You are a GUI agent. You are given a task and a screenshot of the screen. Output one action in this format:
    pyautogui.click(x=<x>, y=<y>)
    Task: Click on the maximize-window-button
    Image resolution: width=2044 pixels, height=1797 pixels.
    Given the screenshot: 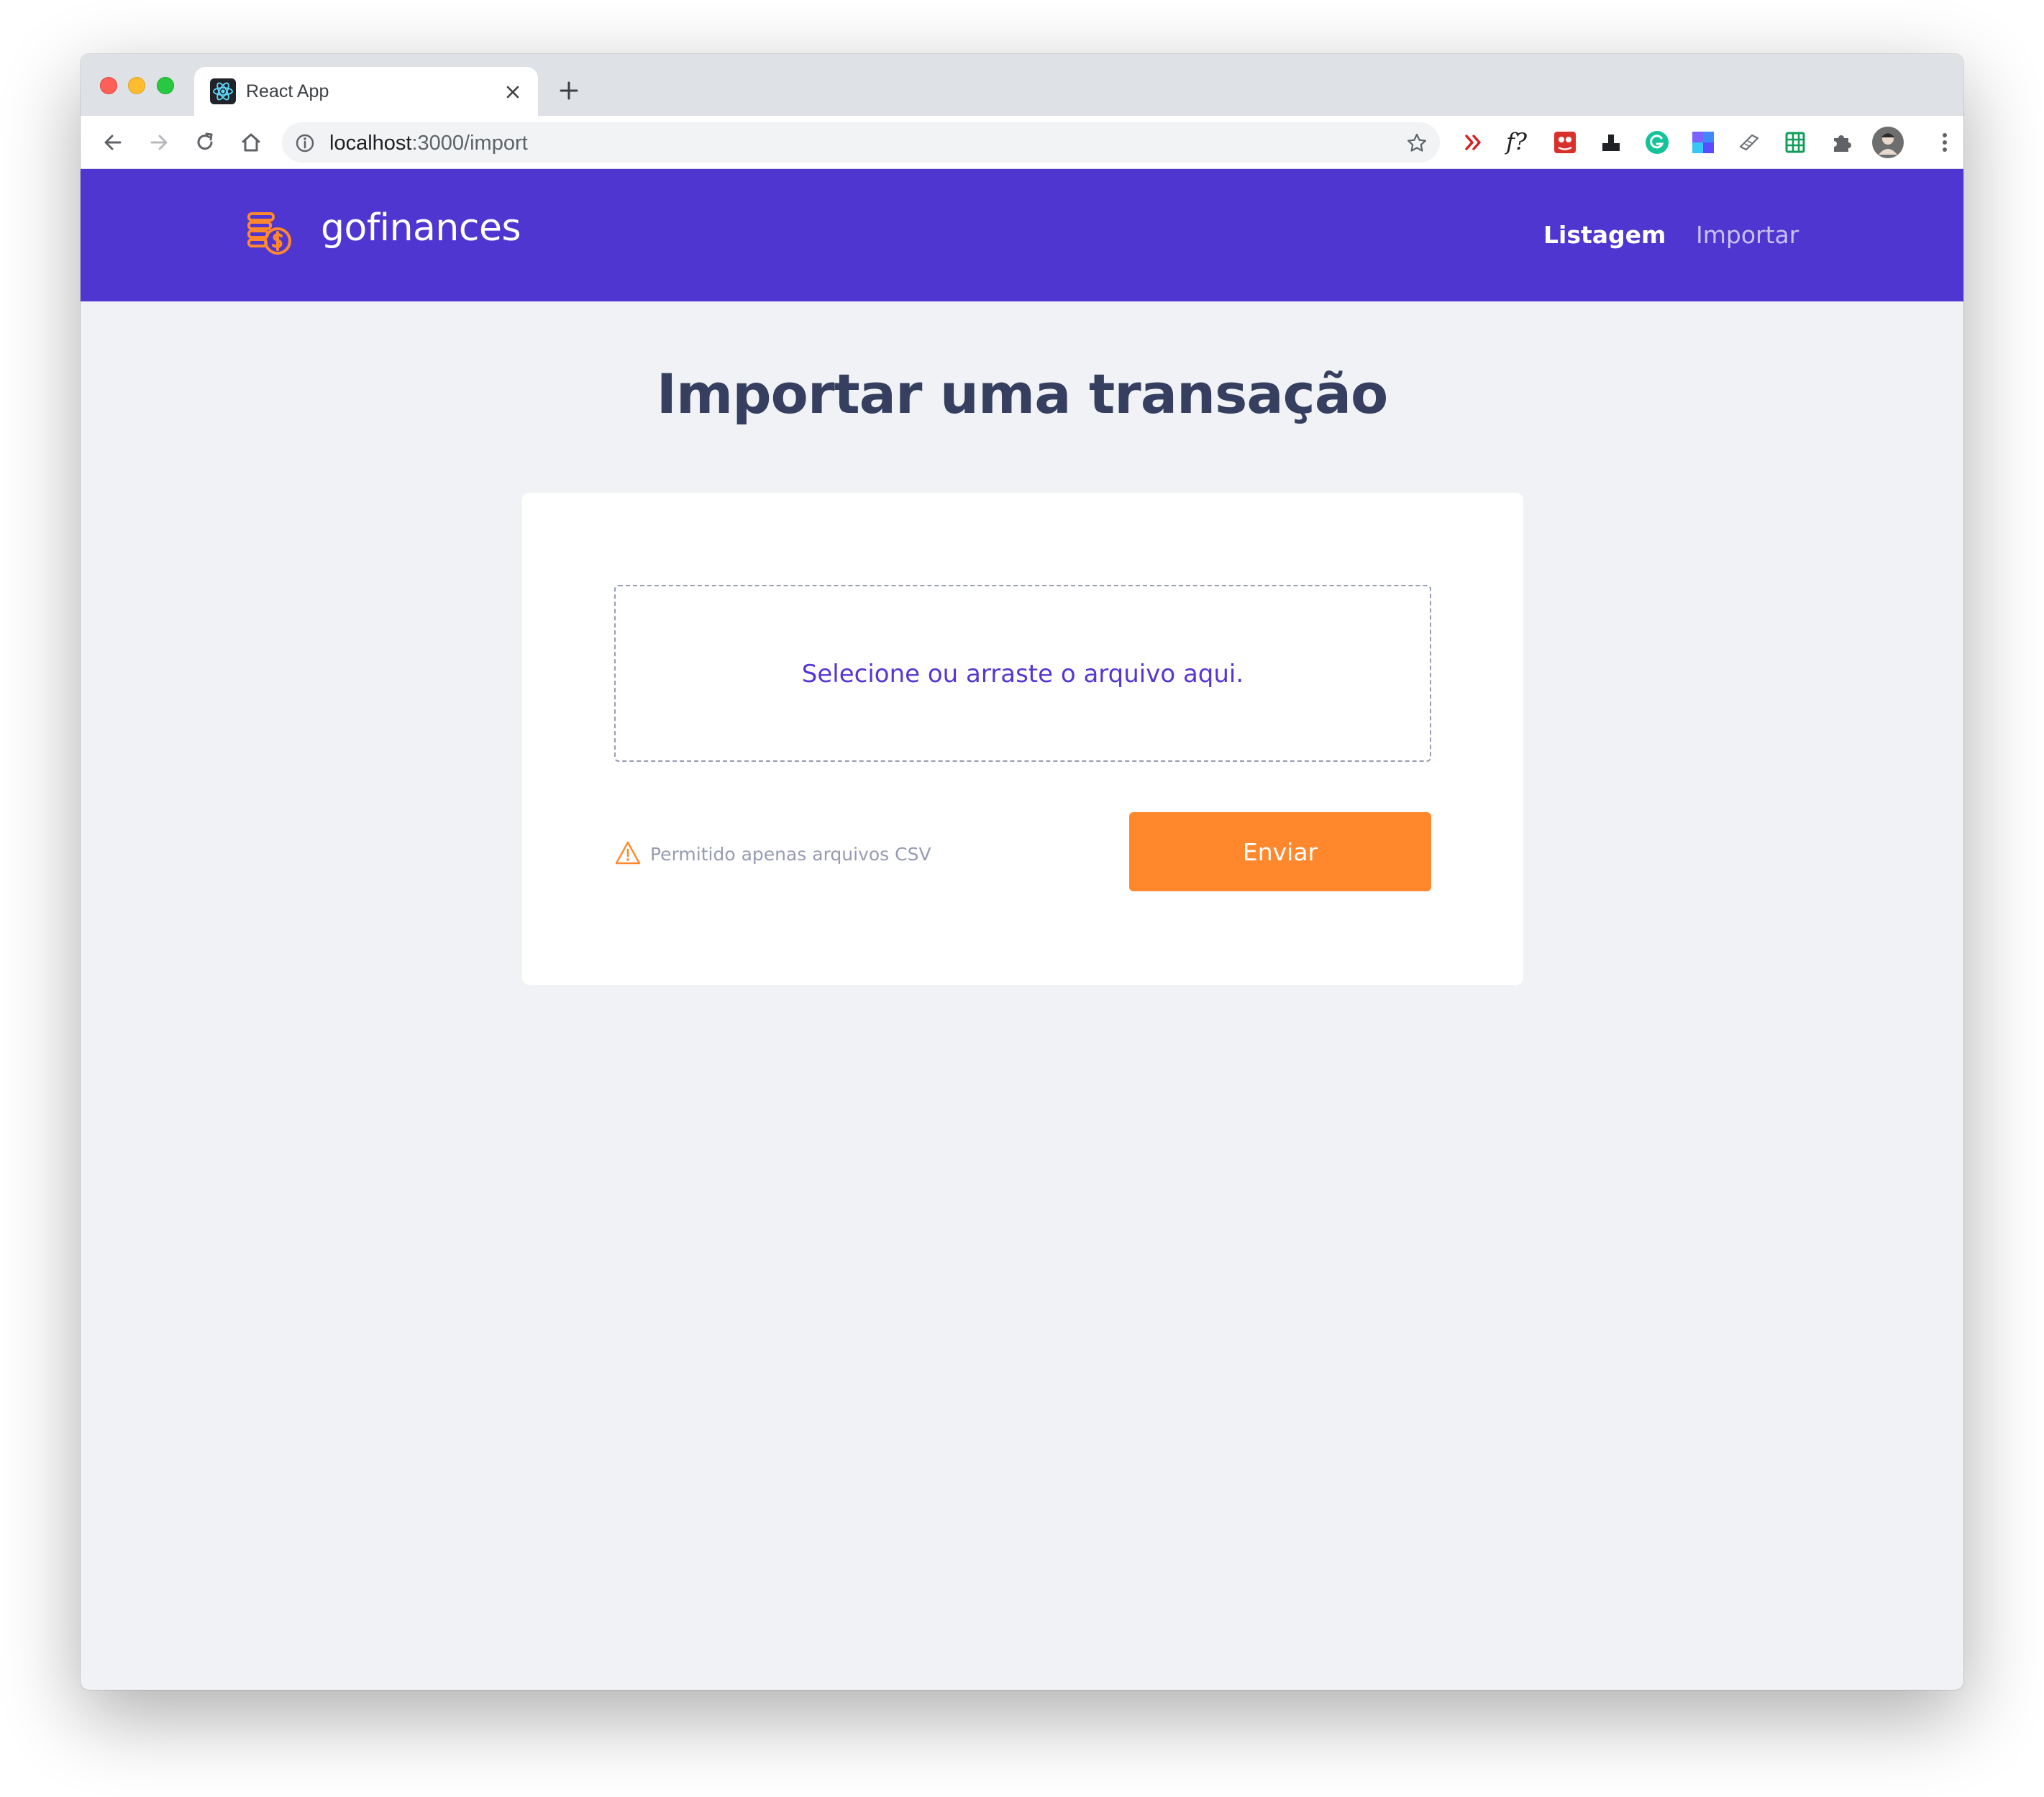 What is the action you would take?
    pyautogui.click(x=165, y=85)
    